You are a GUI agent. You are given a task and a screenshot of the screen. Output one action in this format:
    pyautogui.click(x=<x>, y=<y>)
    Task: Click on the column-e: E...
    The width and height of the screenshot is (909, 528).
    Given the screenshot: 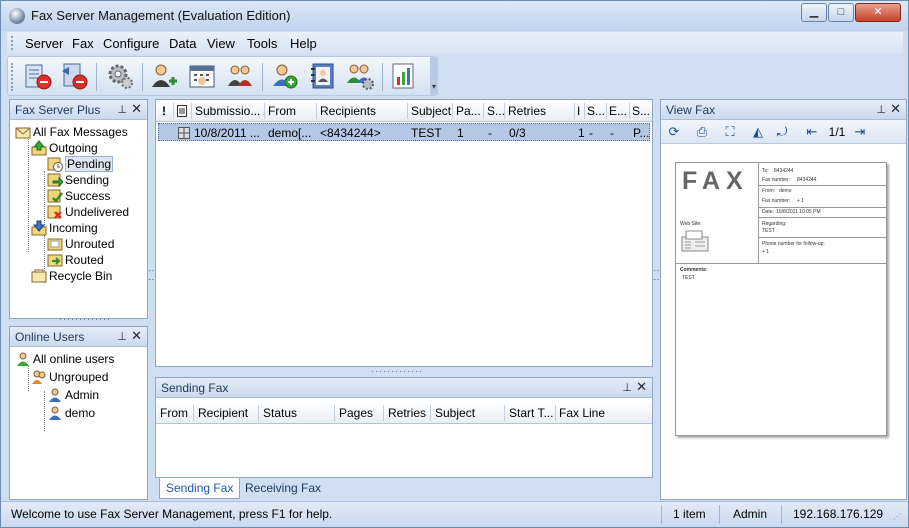 What is the action you would take?
    pyautogui.click(x=618, y=111)
    